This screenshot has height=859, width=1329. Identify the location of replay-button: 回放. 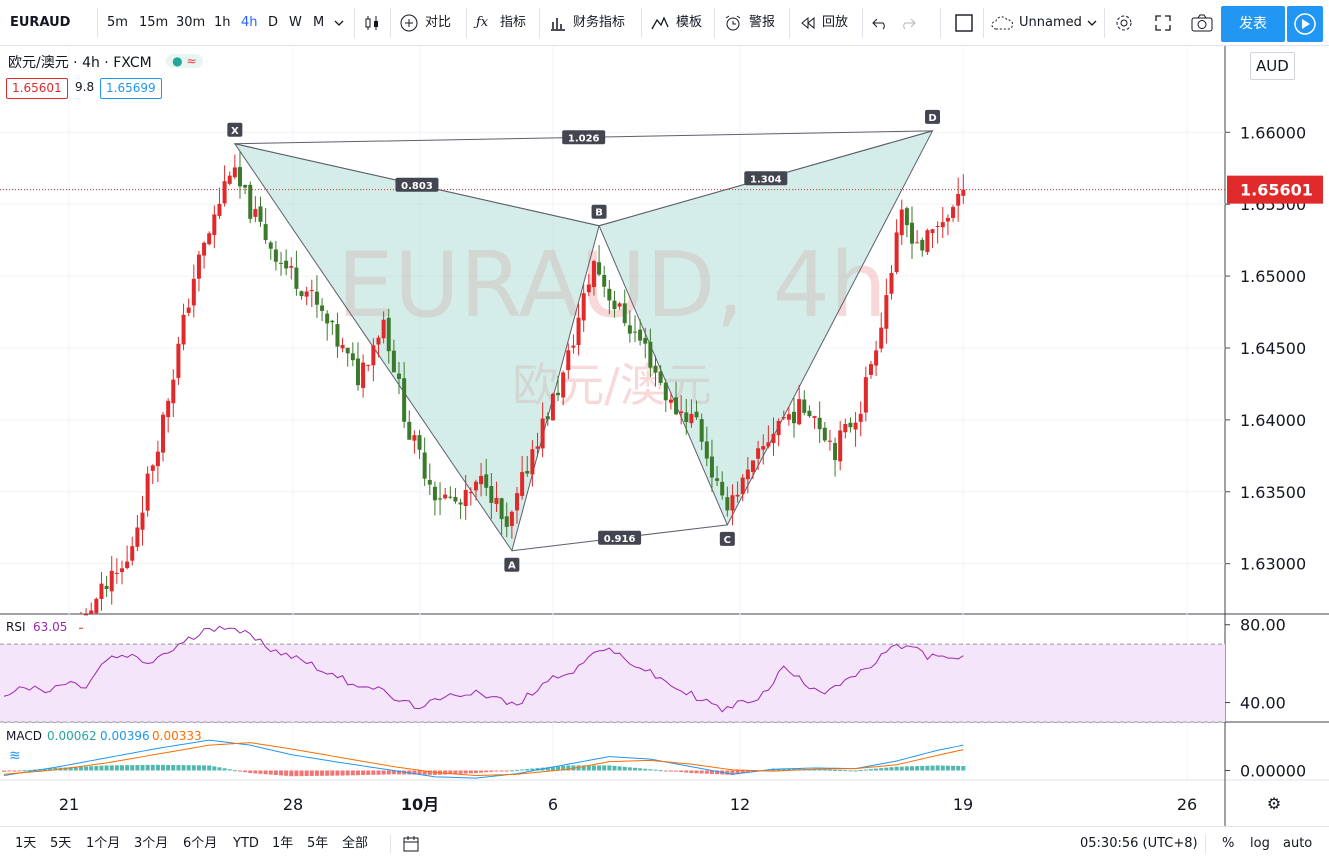
(835, 23).